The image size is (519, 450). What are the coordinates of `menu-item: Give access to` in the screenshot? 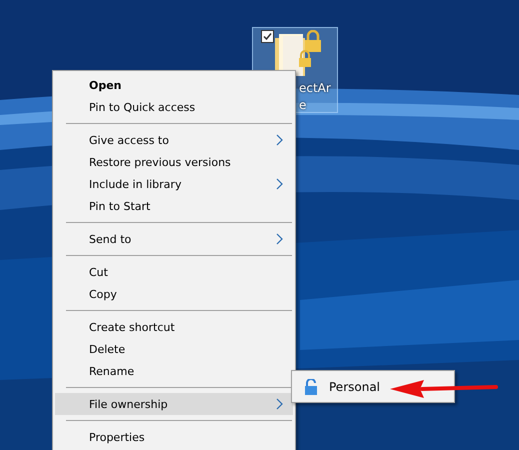 It's located at (174, 140).